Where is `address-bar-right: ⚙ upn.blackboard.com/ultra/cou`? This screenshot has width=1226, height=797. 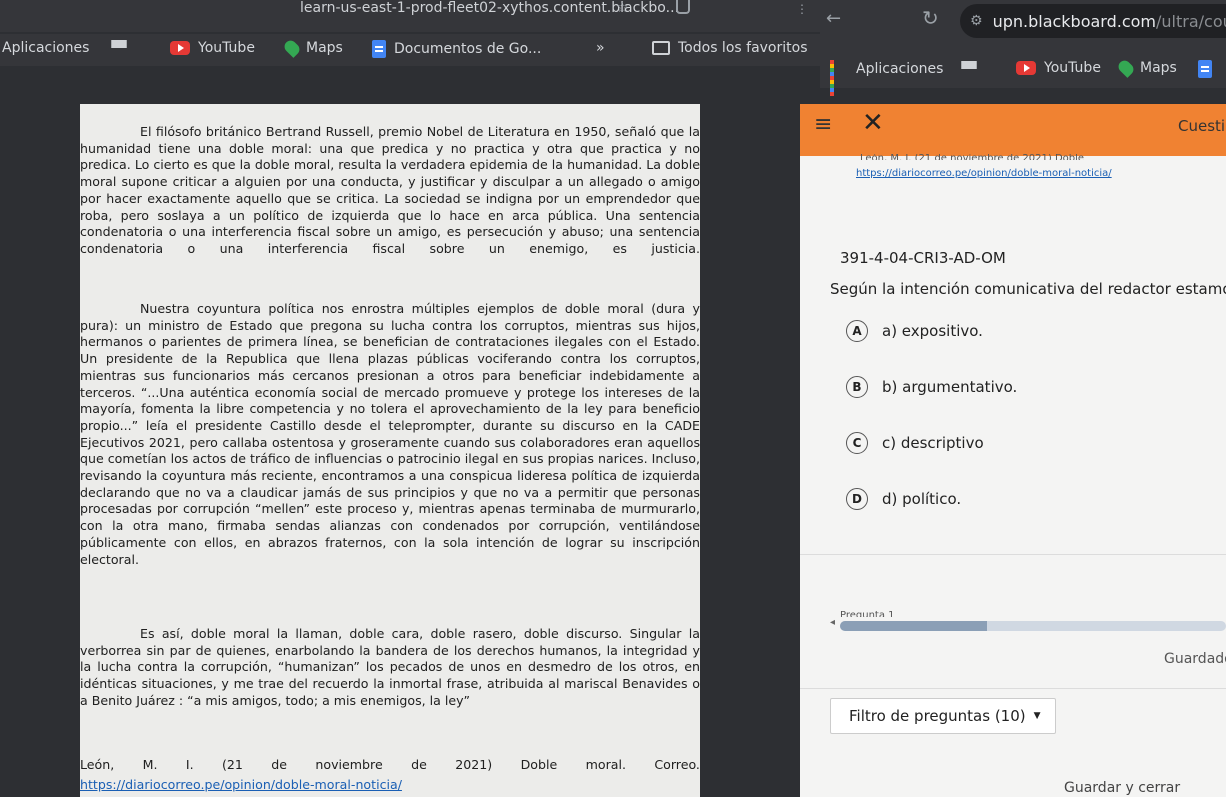
address-bar-right: ⚙ upn.blackboard.com/ultra/cou is located at coordinates (1093, 21).